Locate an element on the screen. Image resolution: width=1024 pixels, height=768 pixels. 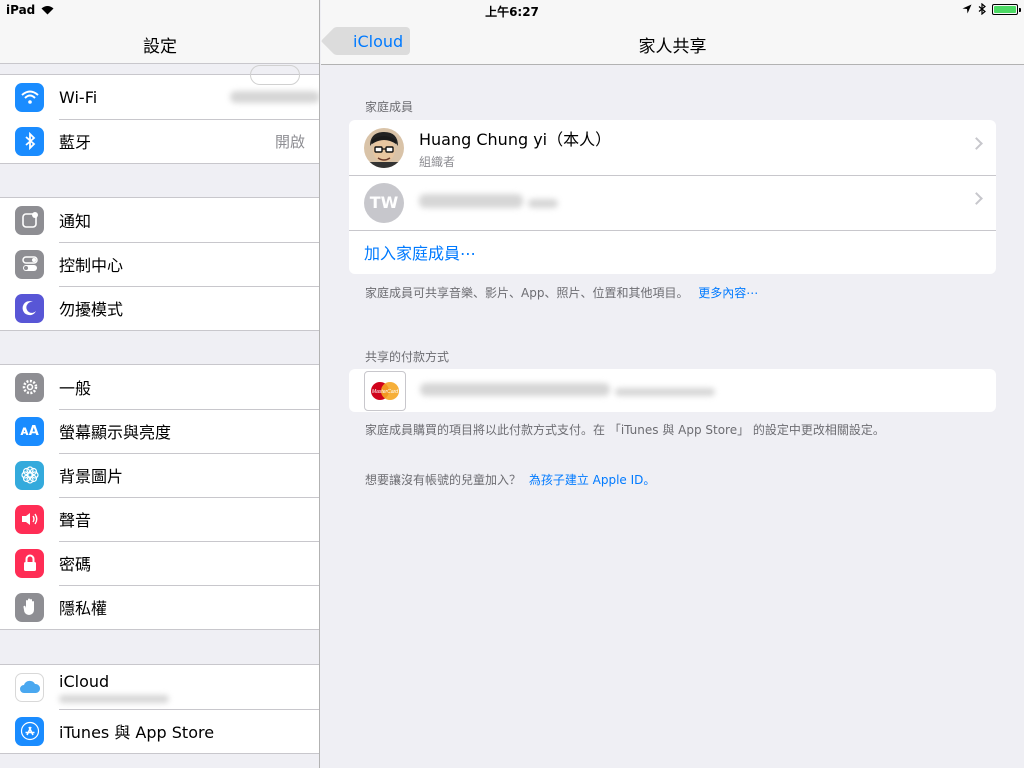
sidebar-item-icloud: iCloud is located at coordinates (159, 687).